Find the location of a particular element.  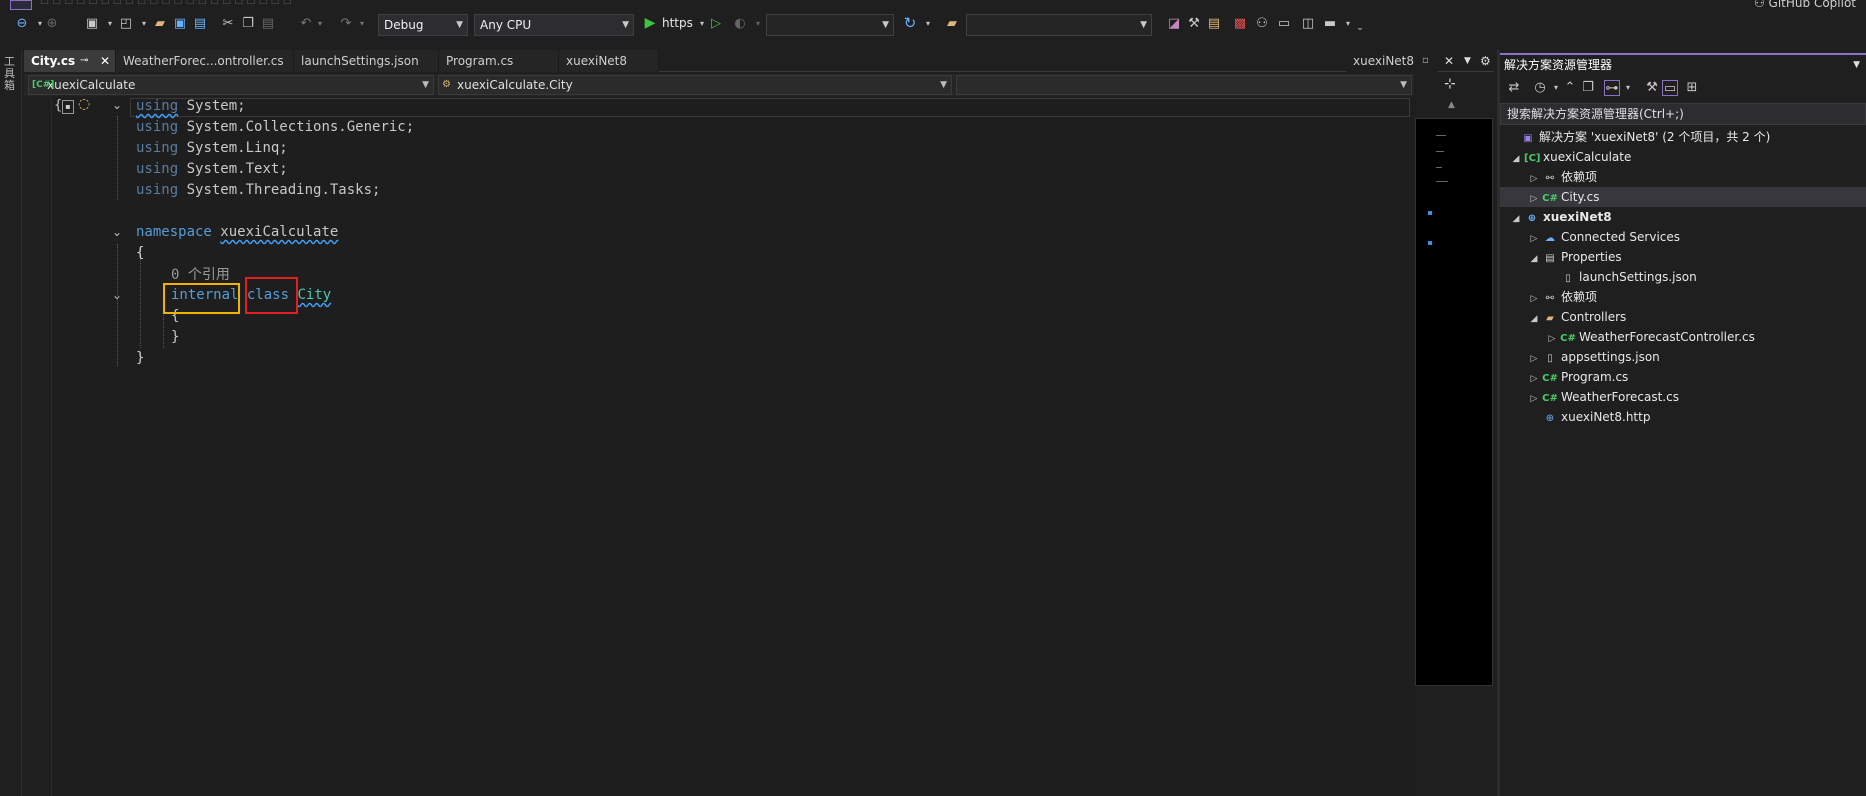

checkbox-icon is located at coordinates (21, 5).